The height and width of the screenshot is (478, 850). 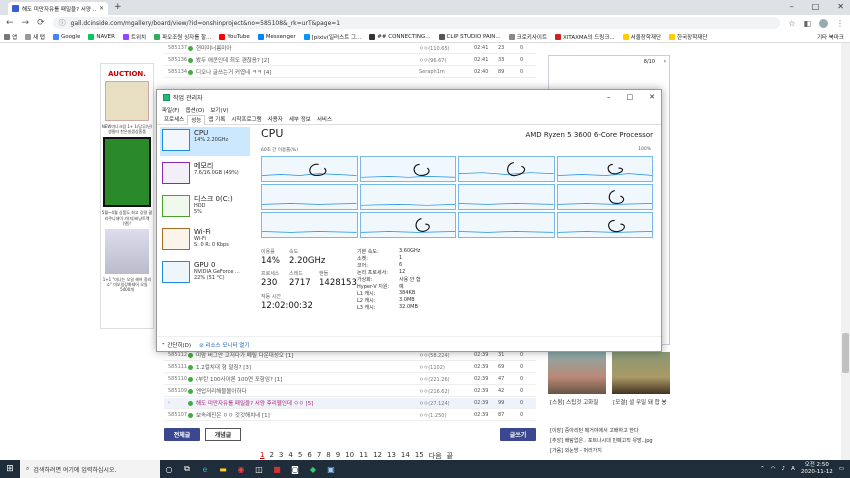 I want to click on bookmark-item: 크로키사이트, so click(x=527, y=37).